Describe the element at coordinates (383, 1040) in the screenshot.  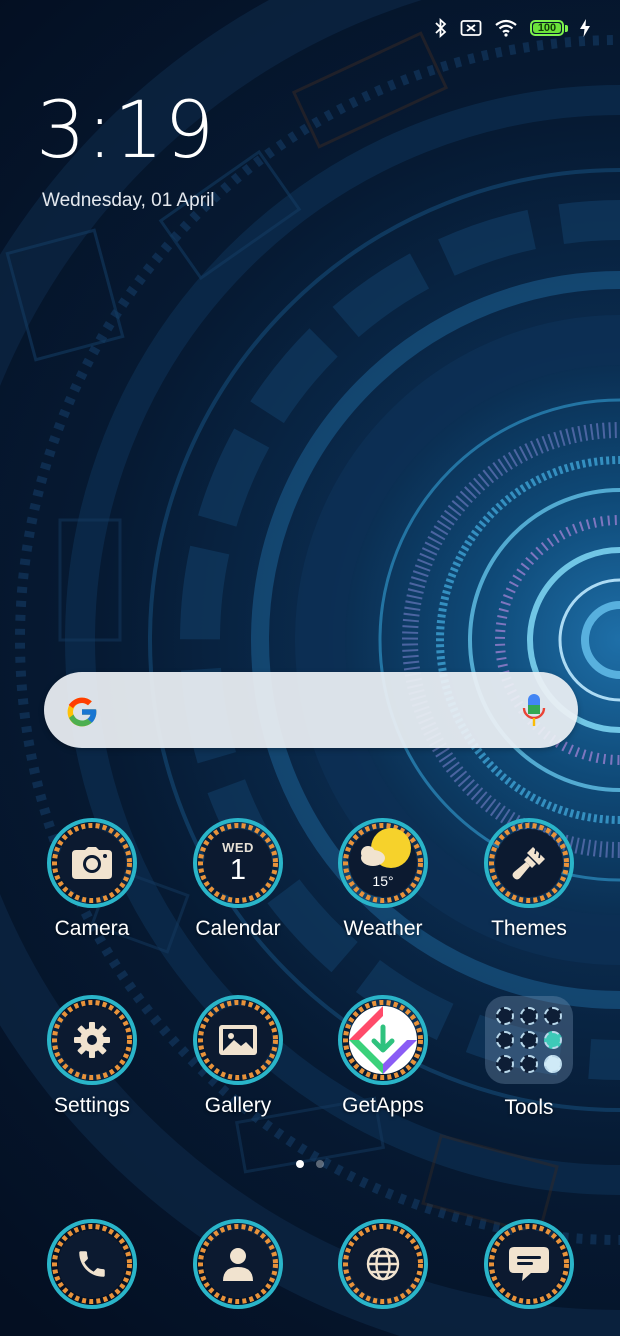
I see `getapps-icon` at that location.